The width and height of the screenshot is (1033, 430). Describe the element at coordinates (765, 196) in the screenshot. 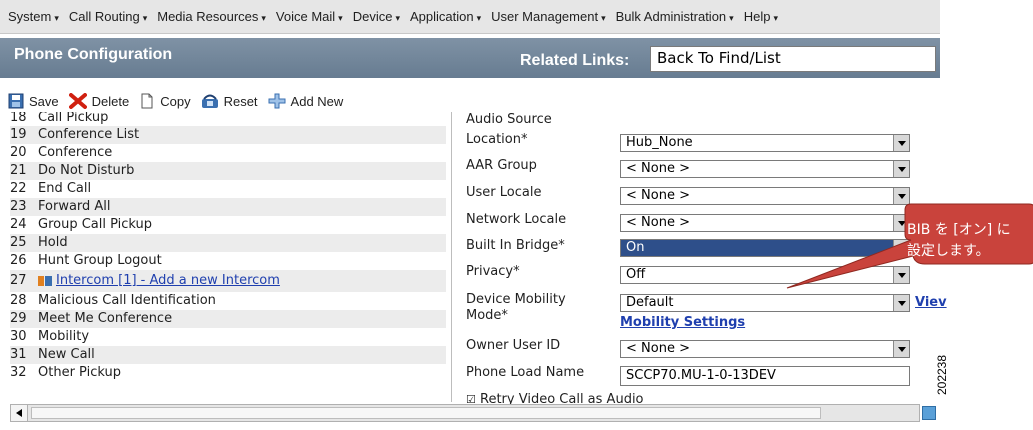

I see `user-locale-select: < None >` at that location.